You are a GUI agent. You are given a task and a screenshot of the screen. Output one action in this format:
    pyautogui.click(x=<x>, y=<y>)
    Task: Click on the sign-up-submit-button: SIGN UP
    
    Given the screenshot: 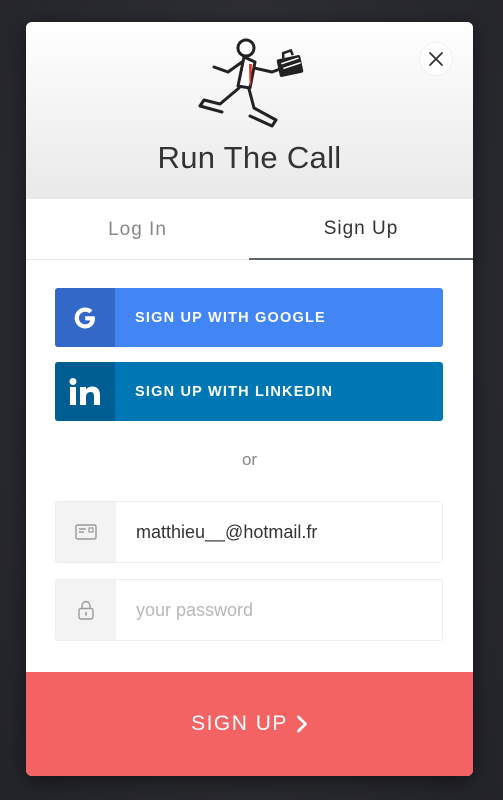 What is the action you would take?
    pyautogui.click(x=249, y=724)
    